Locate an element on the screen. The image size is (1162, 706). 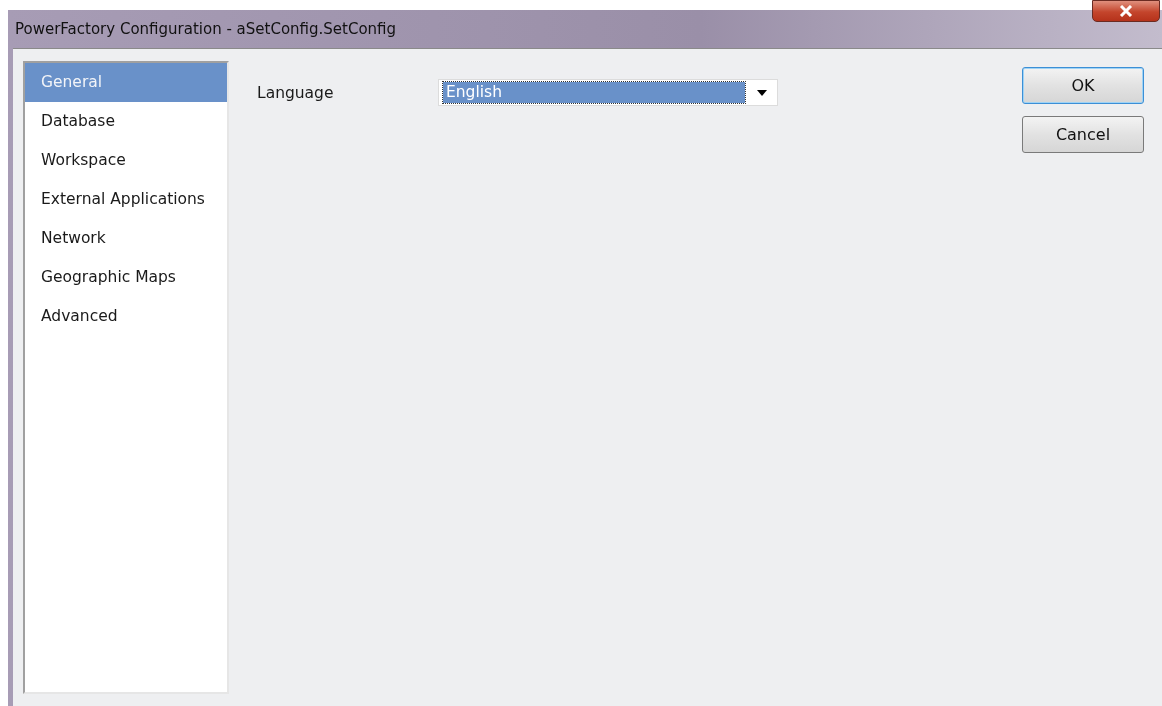
category-item: Database is located at coordinates (126, 121).